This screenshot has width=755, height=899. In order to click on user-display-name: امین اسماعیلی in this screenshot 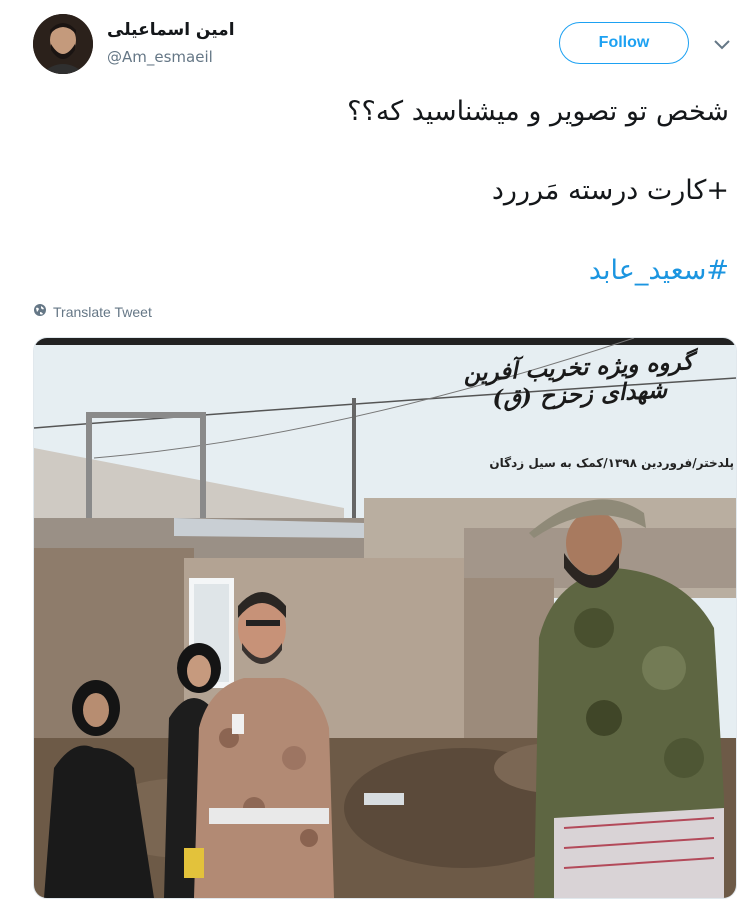, I will do `click(171, 30)`.